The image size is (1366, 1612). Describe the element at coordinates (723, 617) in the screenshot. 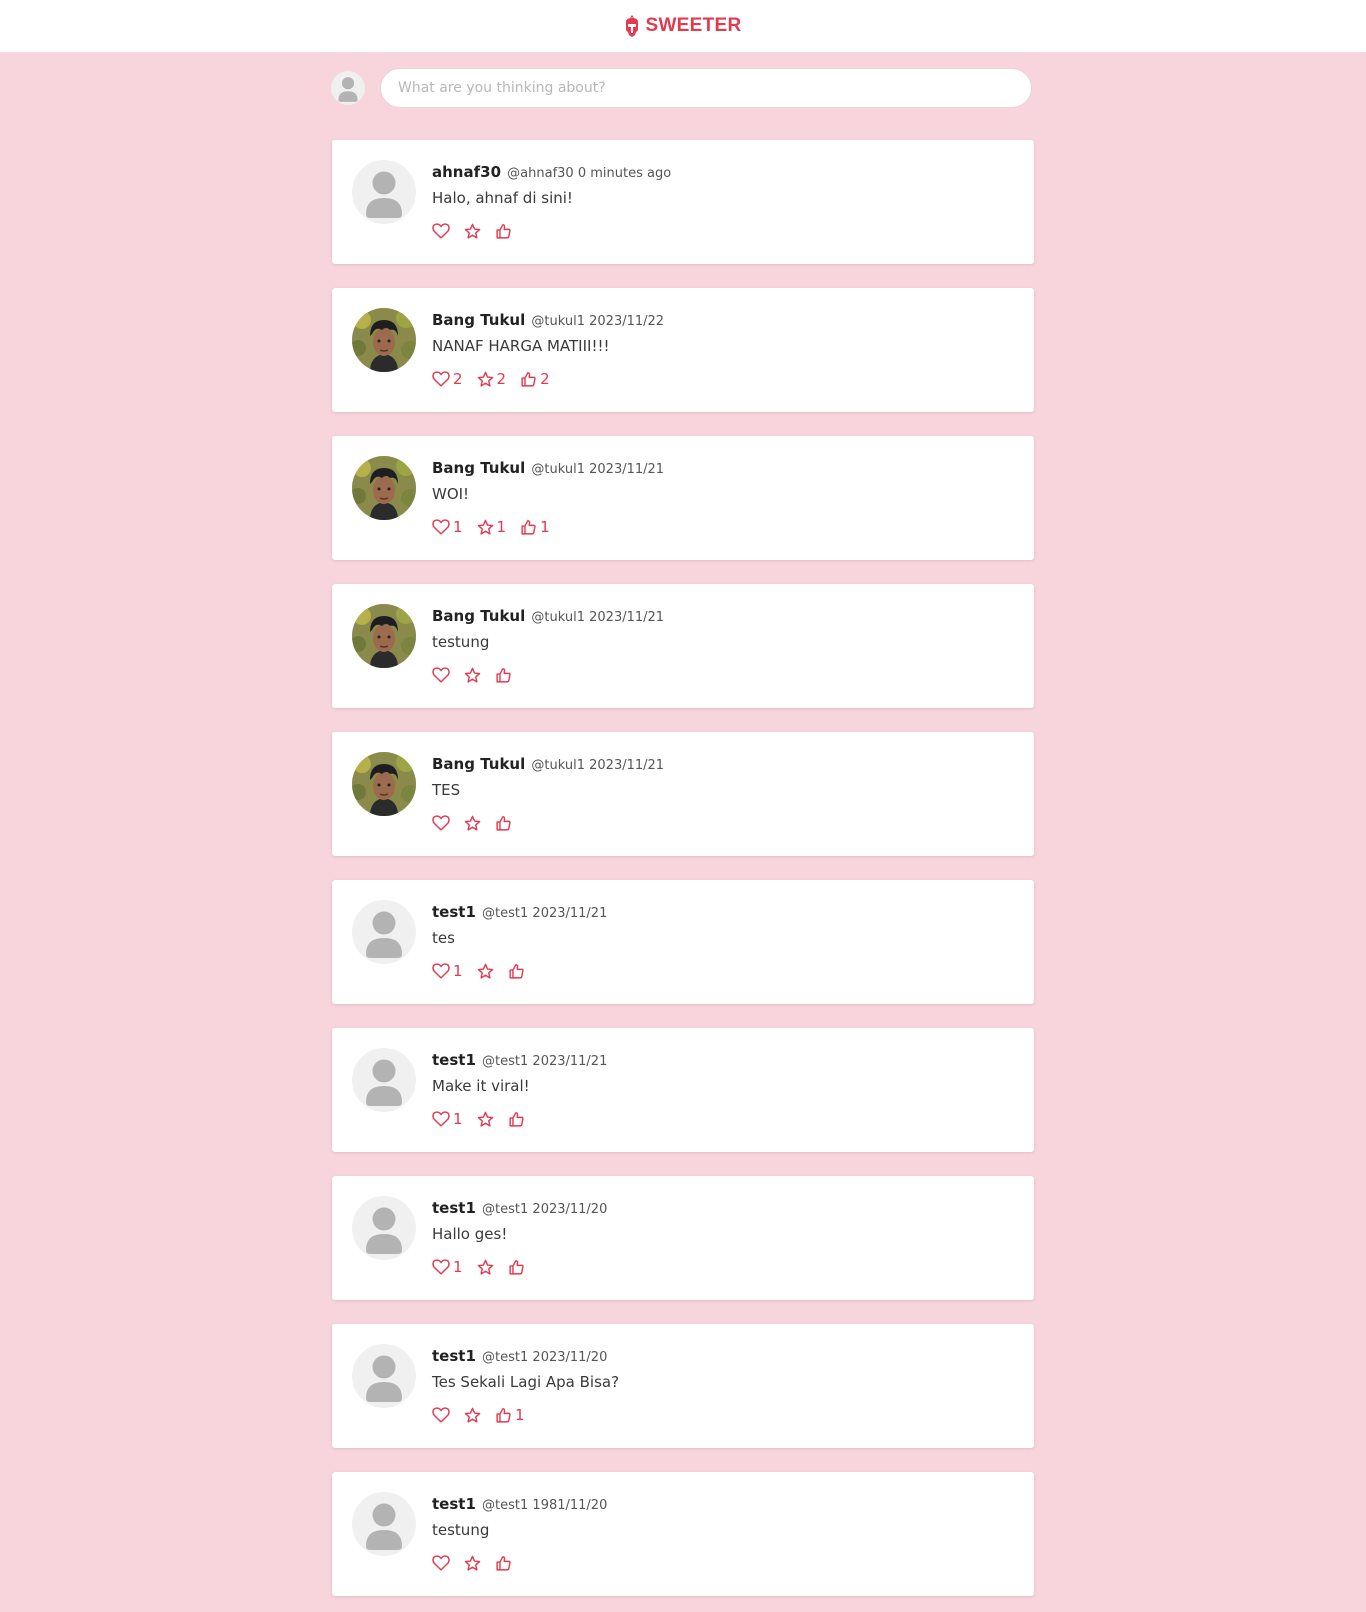

I see `post-meta: Bang Tukul @tukul1 2023/11/21` at that location.